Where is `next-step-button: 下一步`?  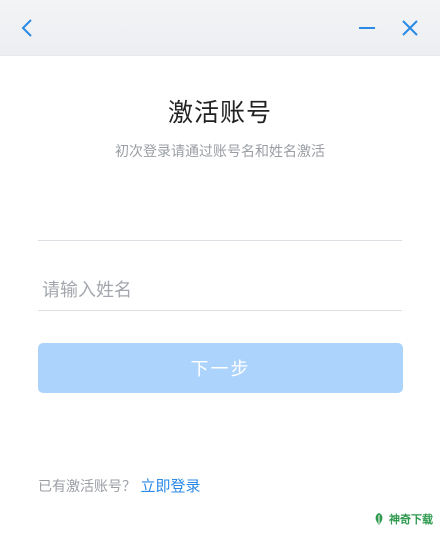 next-step-button: 下一步 is located at coordinates (220, 368).